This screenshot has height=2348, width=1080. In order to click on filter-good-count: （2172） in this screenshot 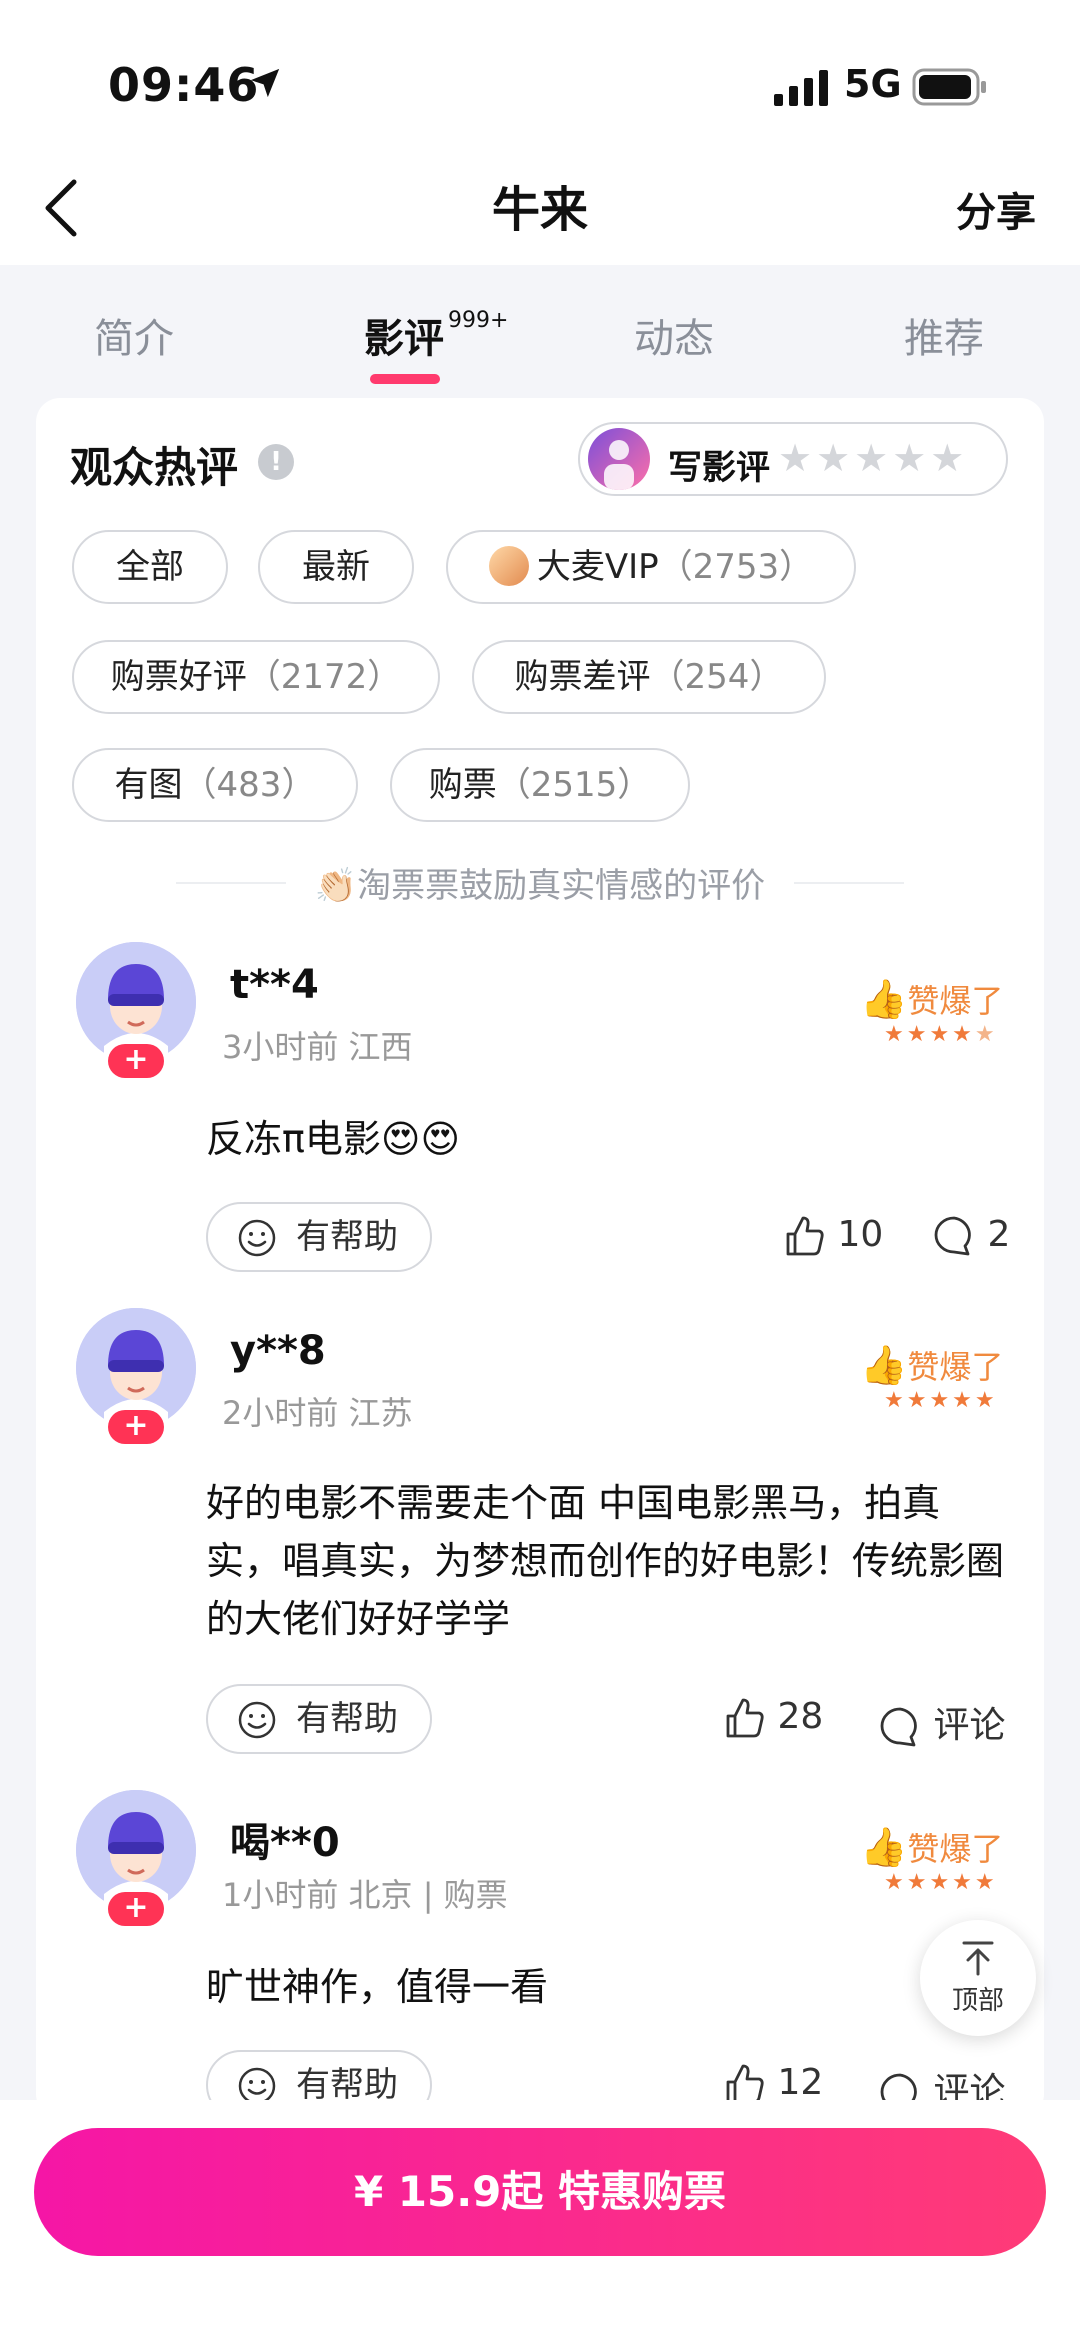, I will do `click(324, 677)`.